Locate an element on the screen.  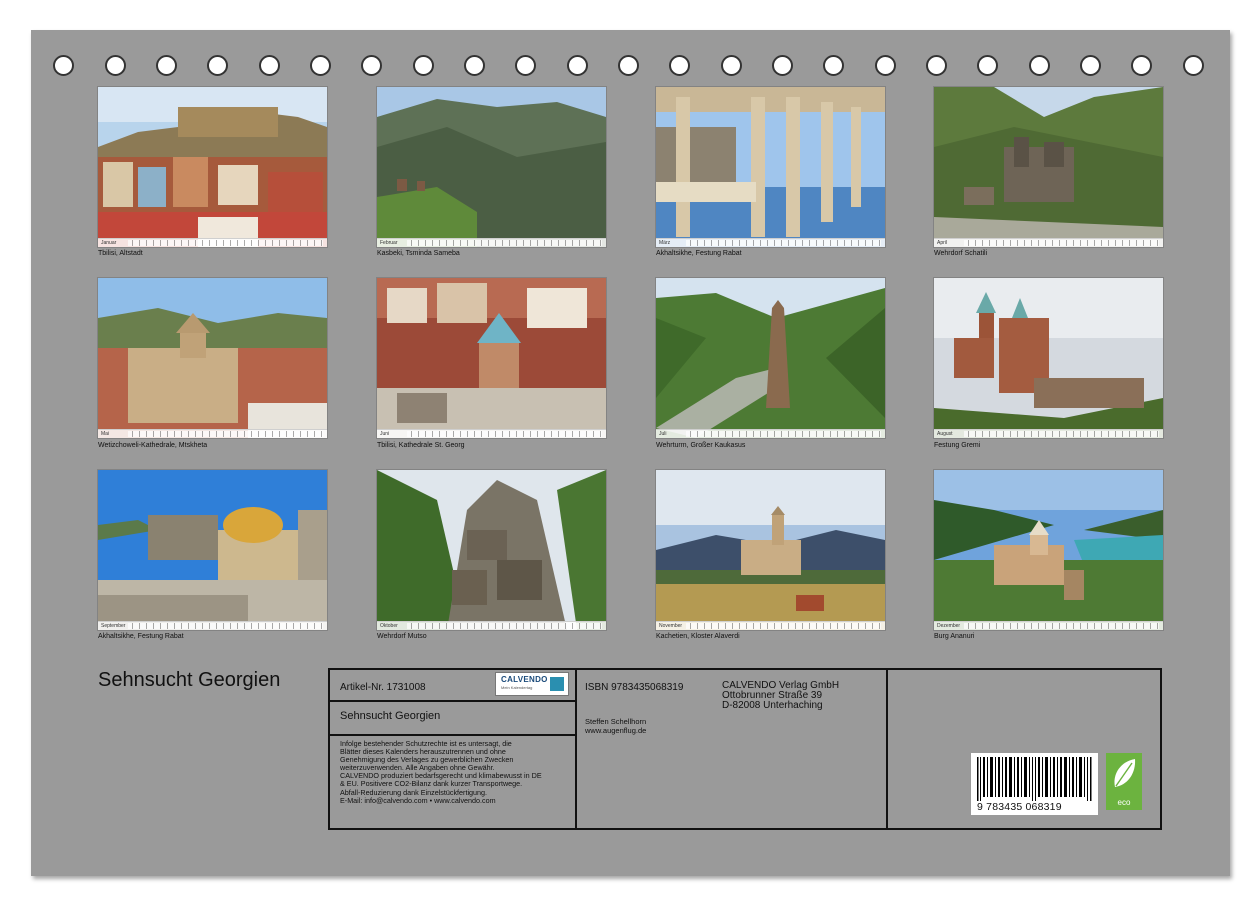
month-strip: August is located at coordinates (1048, 433).